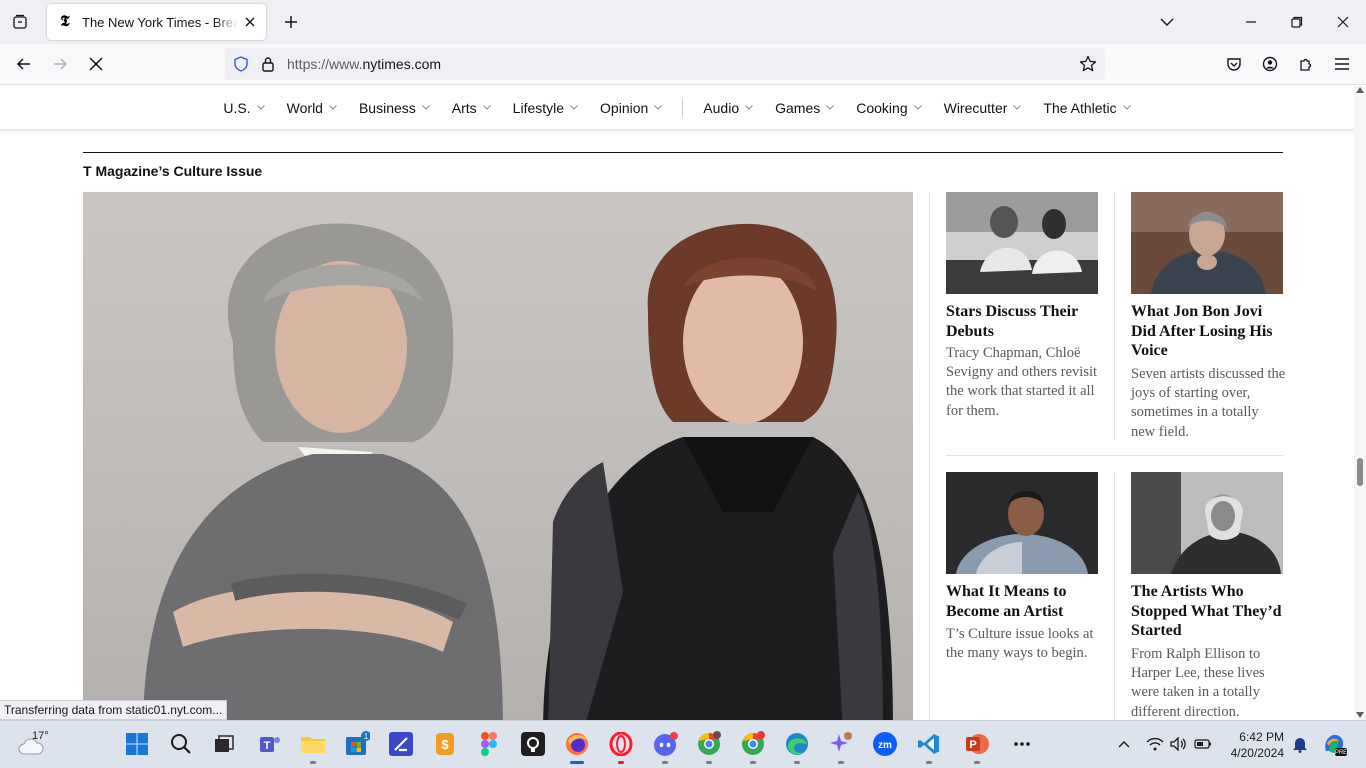 The width and height of the screenshot is (1366, 768). Describe the element at coordinates (20, 22) in the screenshot. I see `tab-overview-icon` at that location.